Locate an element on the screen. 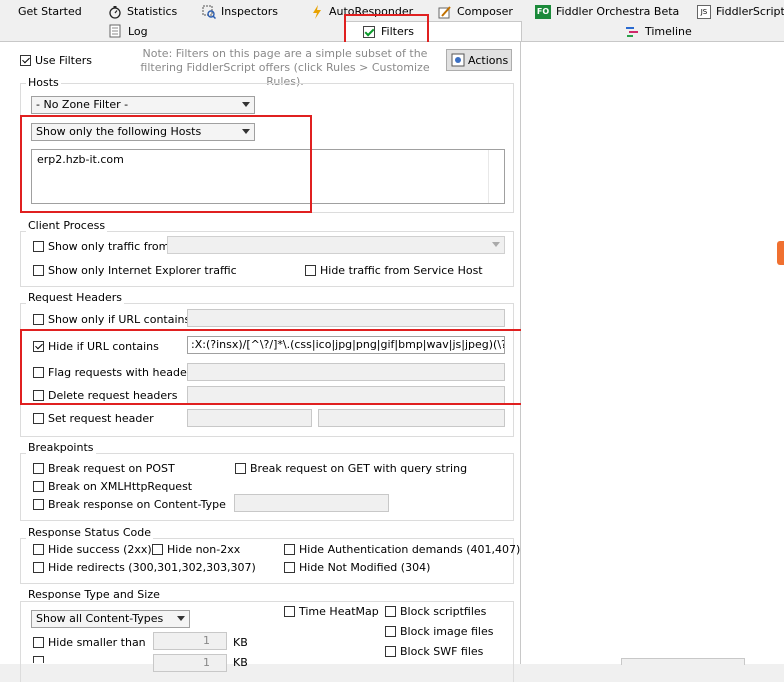 The height and width of the screenshot is (682, 784). show-traffic-from-checkbox: Show only traffic from is located at coordinates (101, 246).